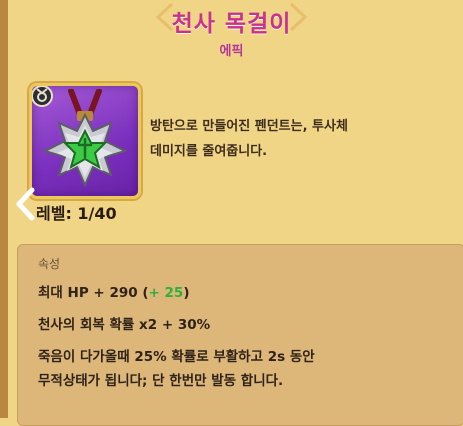  What do you see at coordinates (249, 126) in the screenshot?
I see `description-line-1: 방탄으로 만들어진 펜던트는, 투사체` at bounding box center [249, 126].